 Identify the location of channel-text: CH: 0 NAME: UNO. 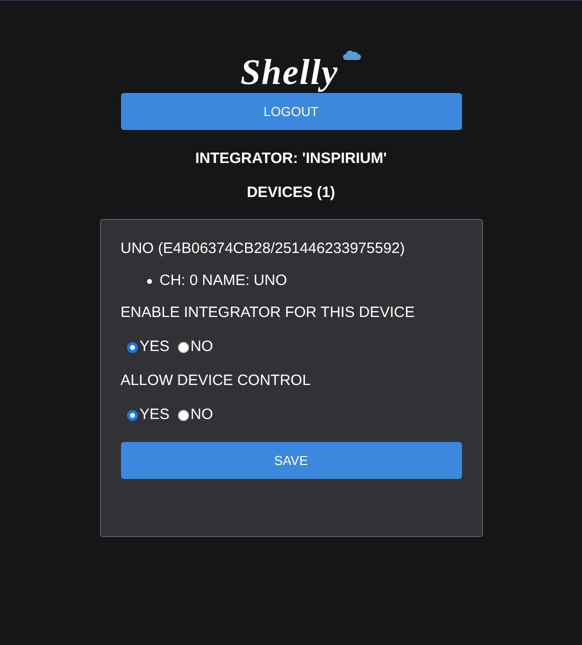
(224, 281).